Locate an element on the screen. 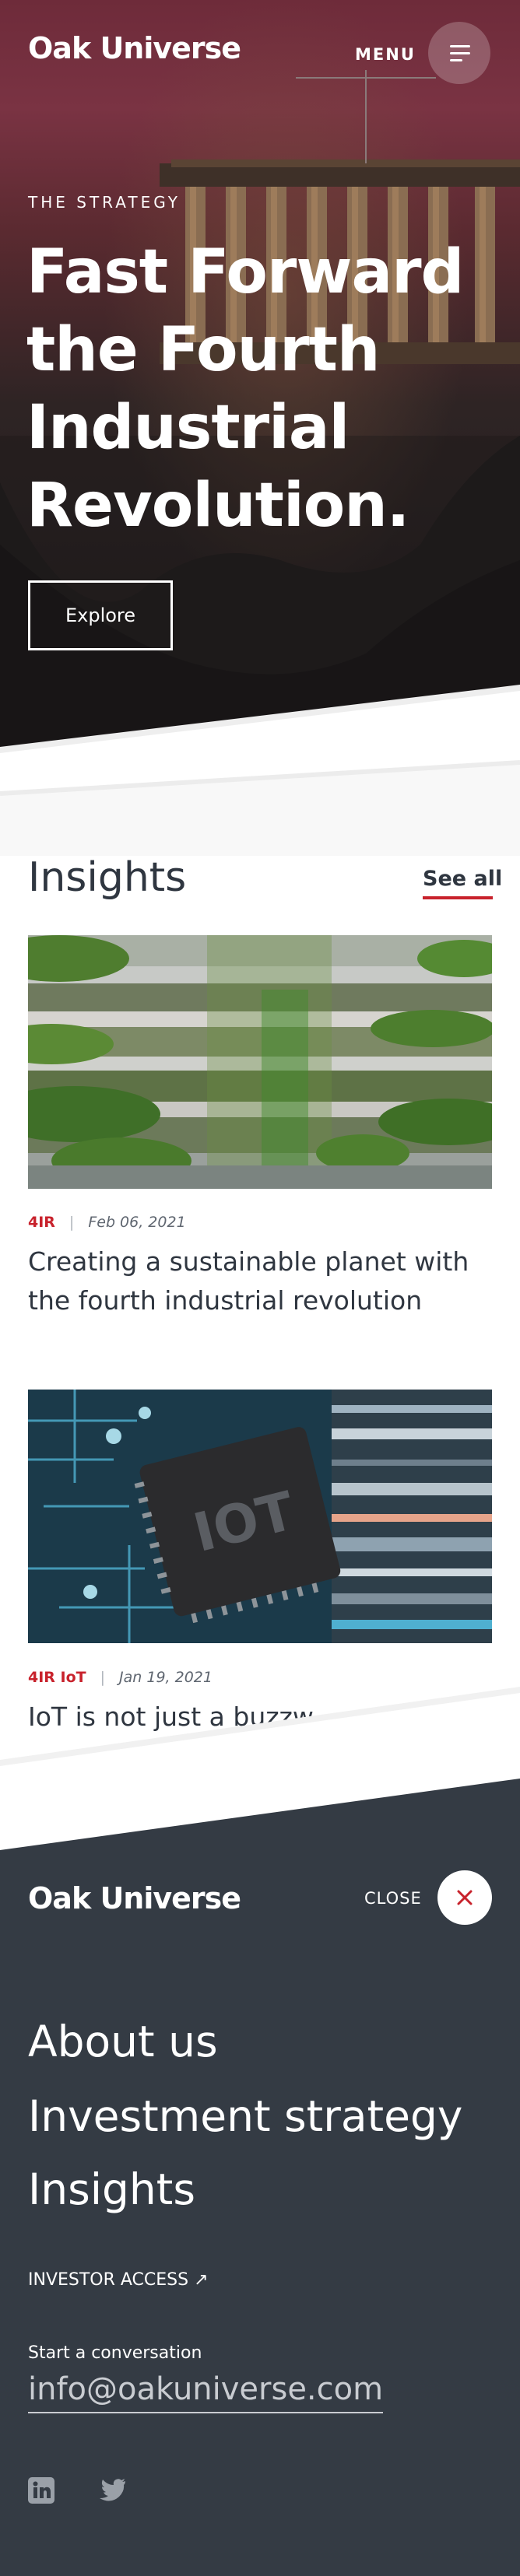  nav-item-investment-strategy: Investment strategy is located at coordinates (245, 2116).